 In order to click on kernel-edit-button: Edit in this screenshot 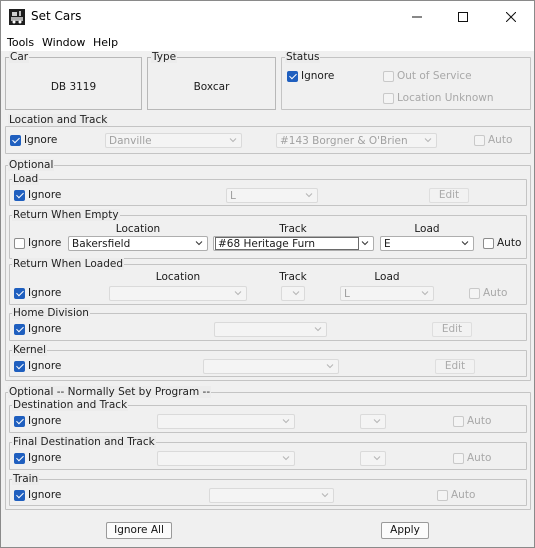, I will do `click(455, 366)`.